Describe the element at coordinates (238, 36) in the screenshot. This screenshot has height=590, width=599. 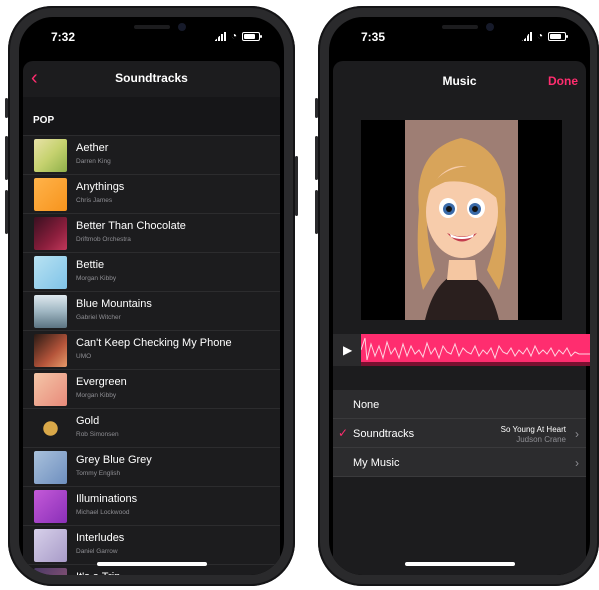
I see `status-icons: ◔` at that location.